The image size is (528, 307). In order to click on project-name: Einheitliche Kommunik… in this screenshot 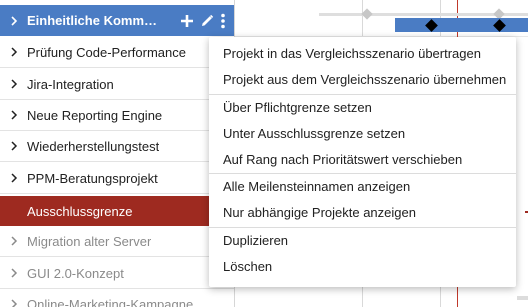, I will do `click(94, 20)`.